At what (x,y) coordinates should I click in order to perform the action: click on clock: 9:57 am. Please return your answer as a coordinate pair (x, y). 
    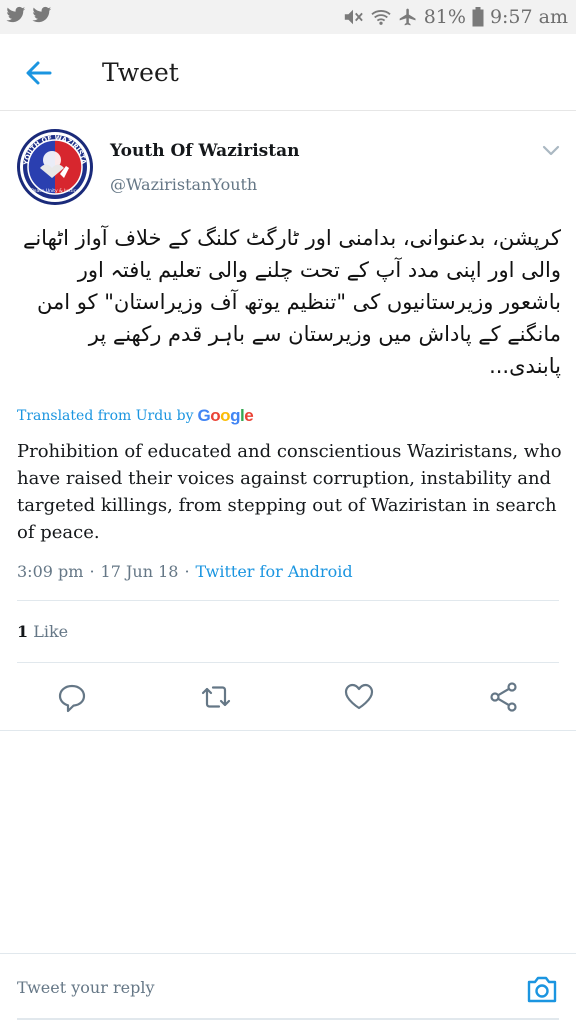
    Looking at the image, I should click on (528, 17).